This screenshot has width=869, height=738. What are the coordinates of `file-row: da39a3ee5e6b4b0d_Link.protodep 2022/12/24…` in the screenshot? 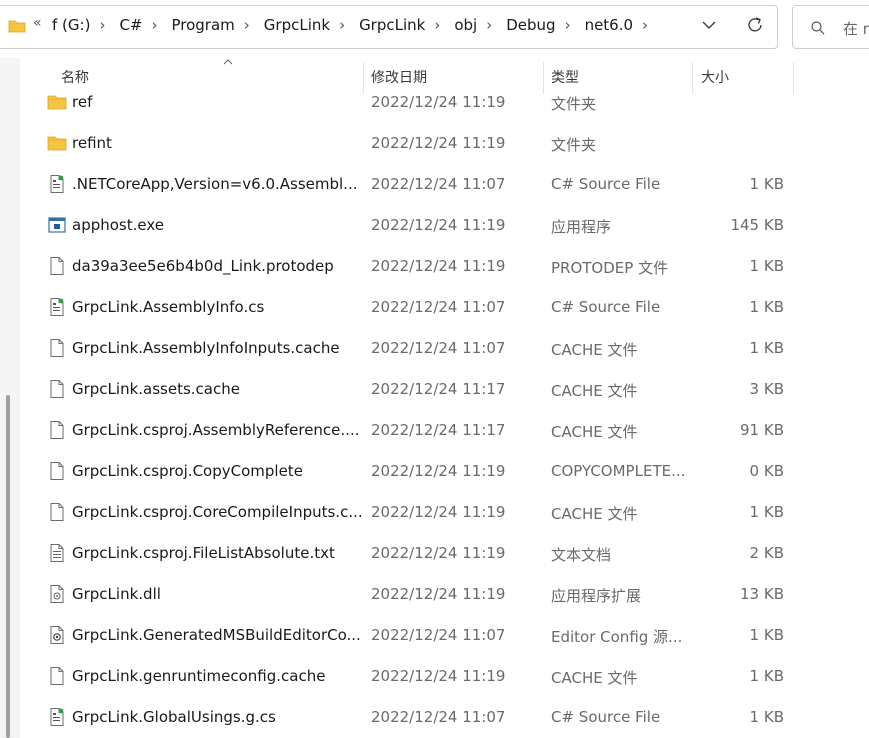 It's located at (444, 266).